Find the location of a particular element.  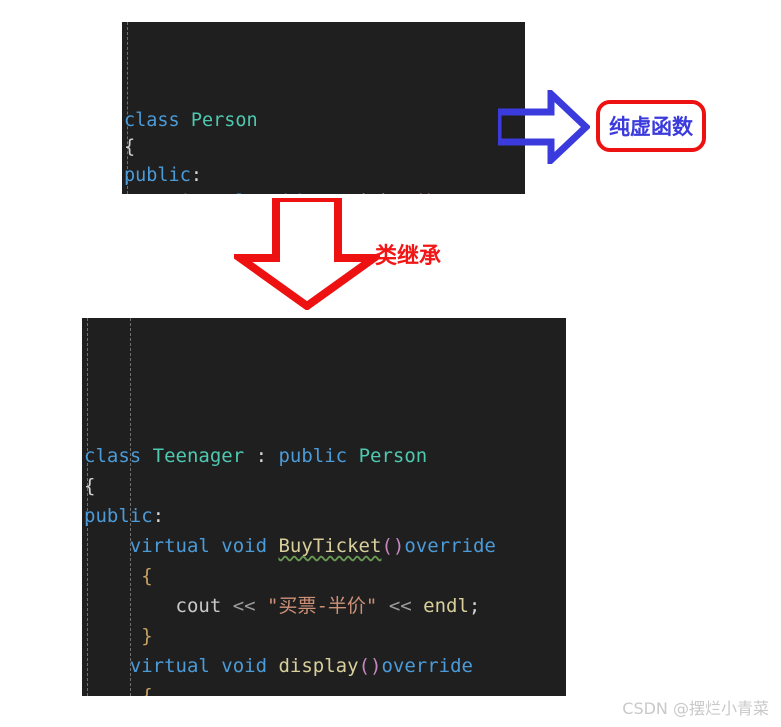

code-token: Teenager is located at coordinates (204, 456).